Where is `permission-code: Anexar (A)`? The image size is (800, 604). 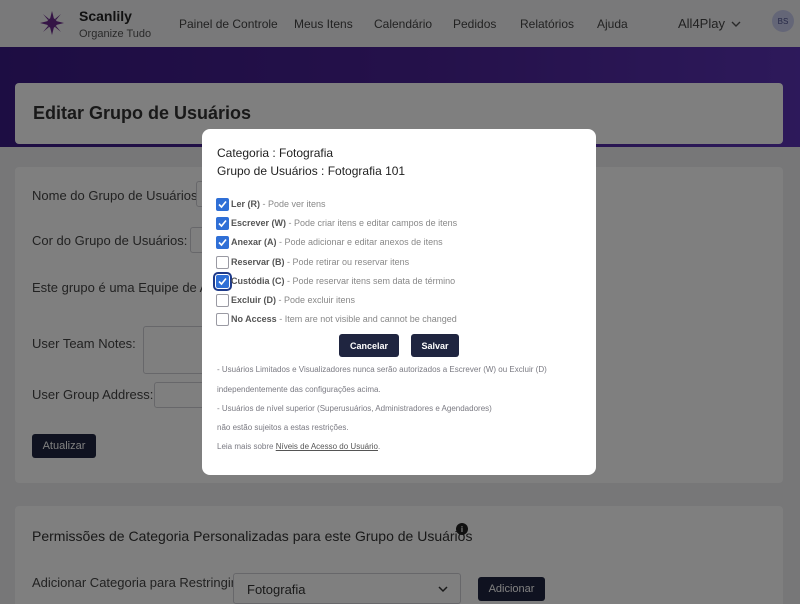 permission-code: Anexar (A) is located at coordinates (254, 242).